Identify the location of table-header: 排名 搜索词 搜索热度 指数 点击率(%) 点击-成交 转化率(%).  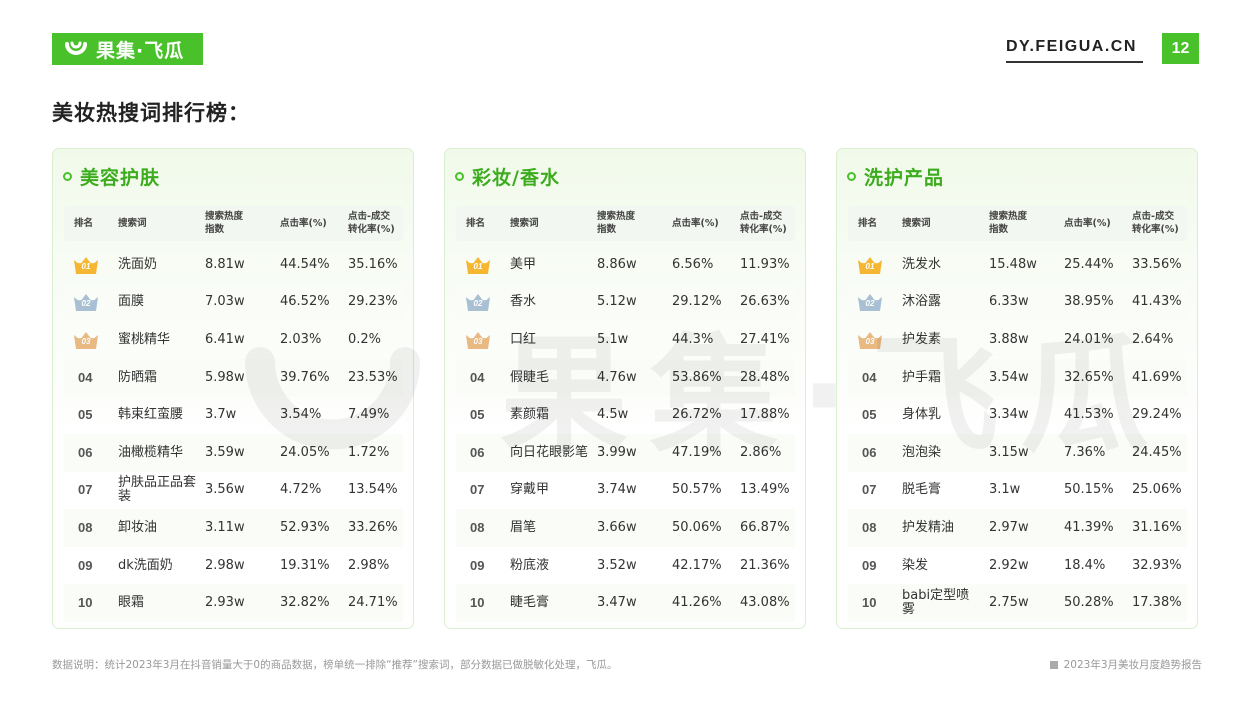
(1017, 223).